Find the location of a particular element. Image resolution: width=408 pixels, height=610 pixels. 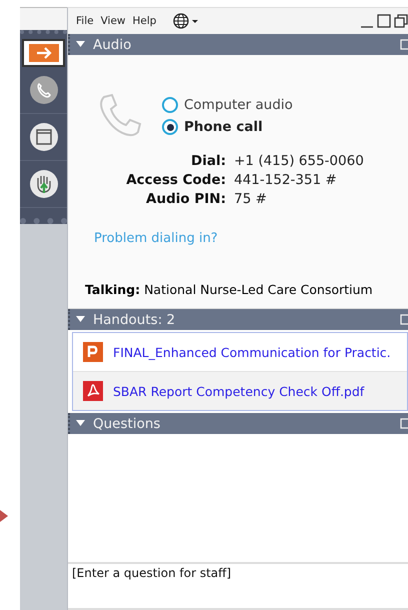

panel-header: Audio is located at coordinates (238, 44).